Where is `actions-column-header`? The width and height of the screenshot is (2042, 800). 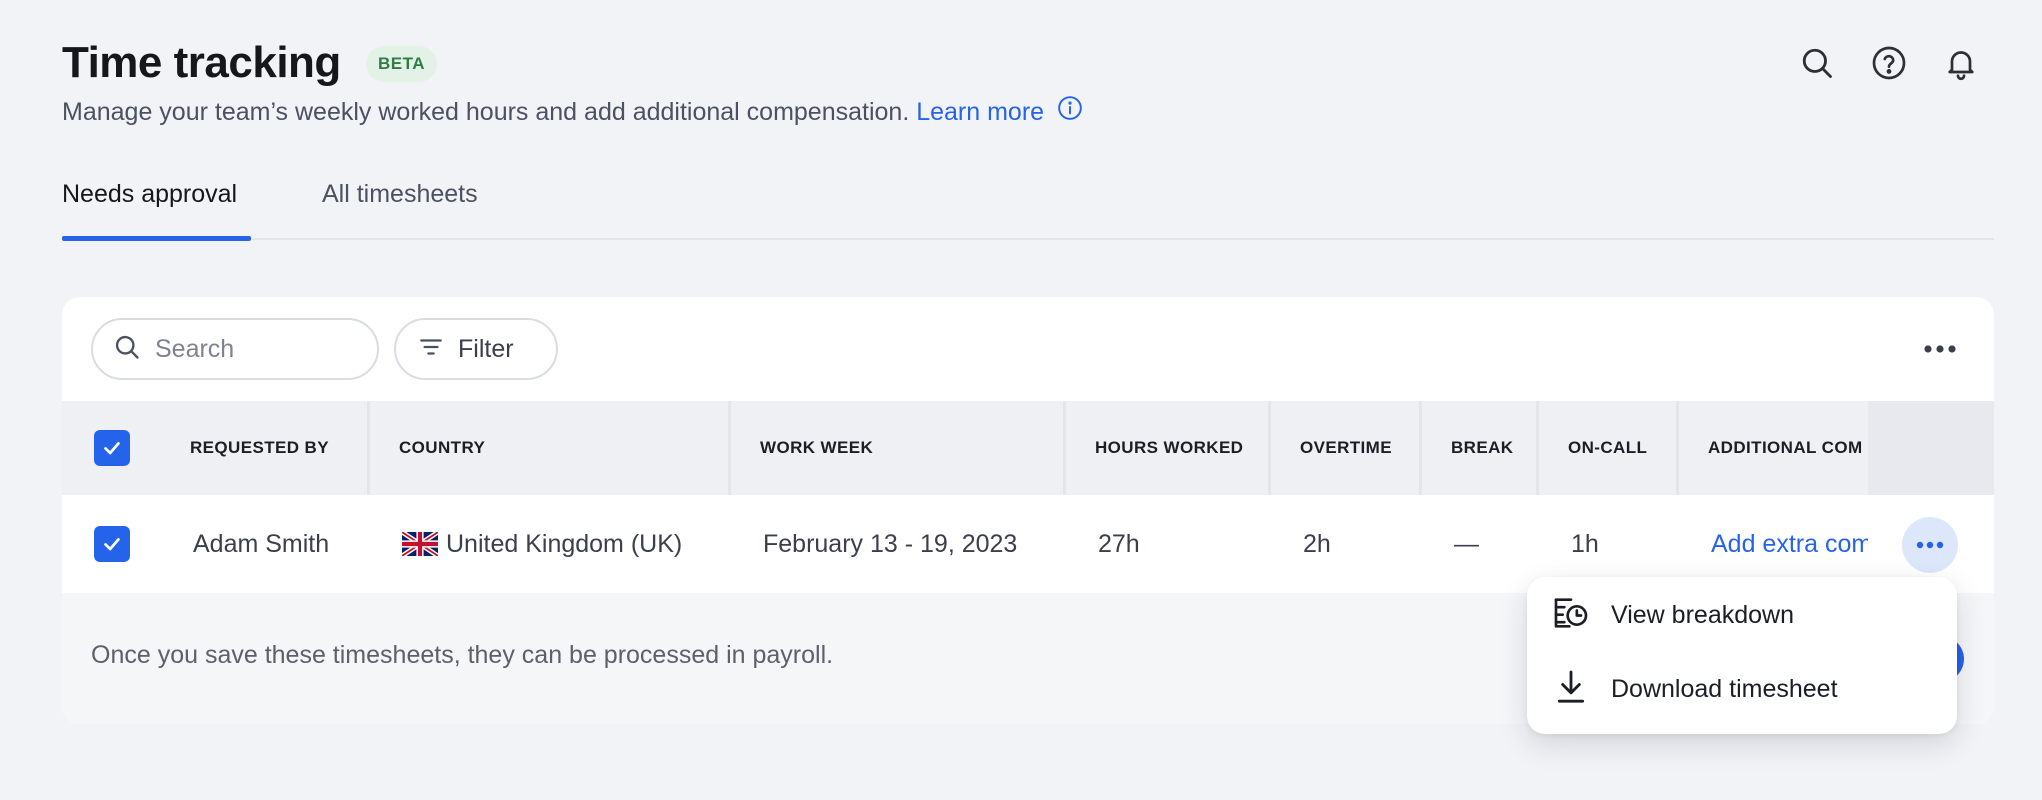
actions-column-header is located at coordinates (1931, 448).